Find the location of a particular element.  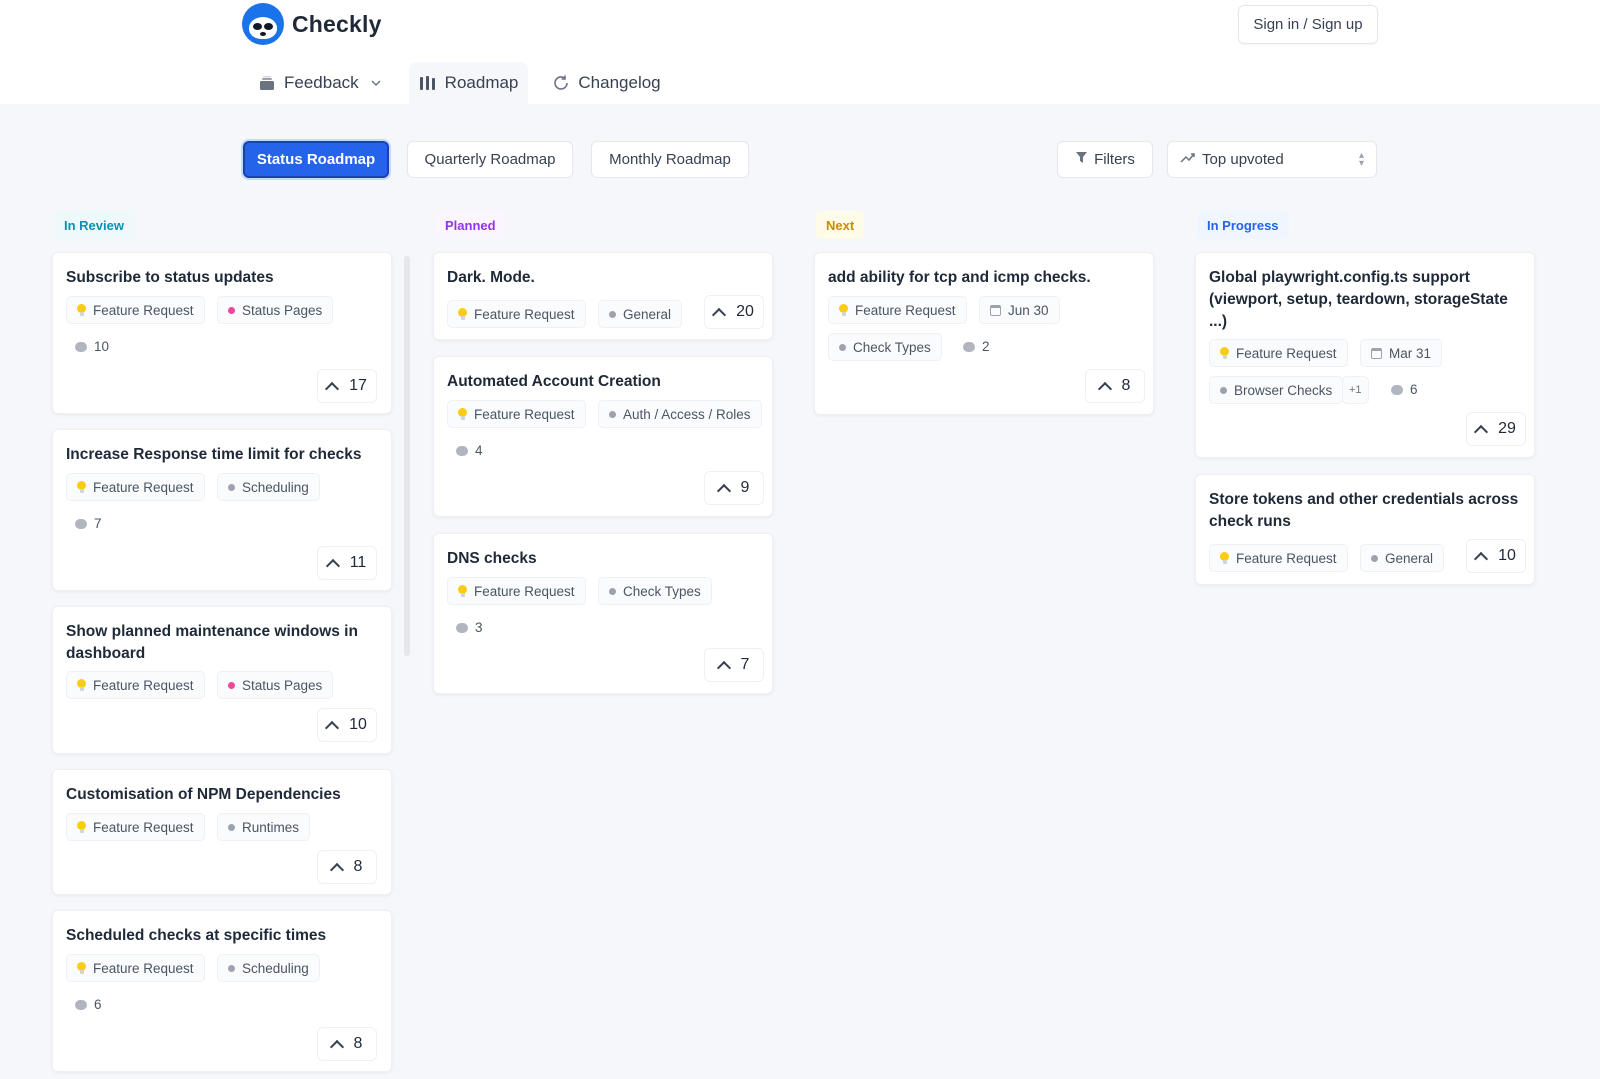

column-header-in-progress: In Progress is located at coordinates (1243, 225).